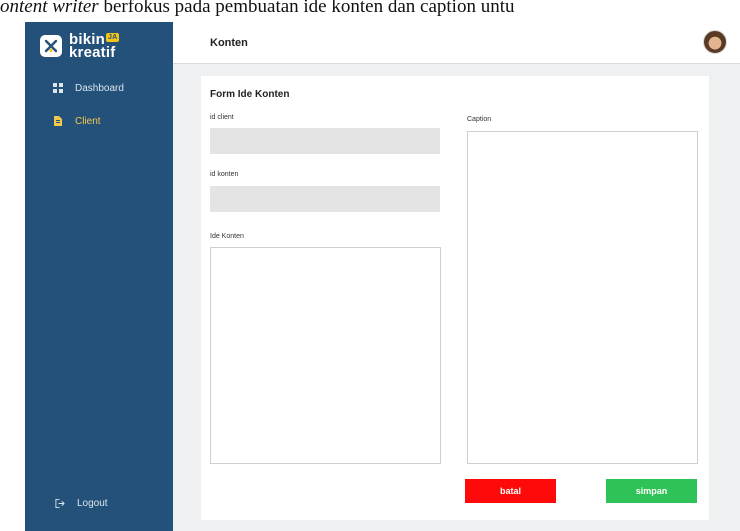  I want to click on logo-mark-icon, so click(51, 46).